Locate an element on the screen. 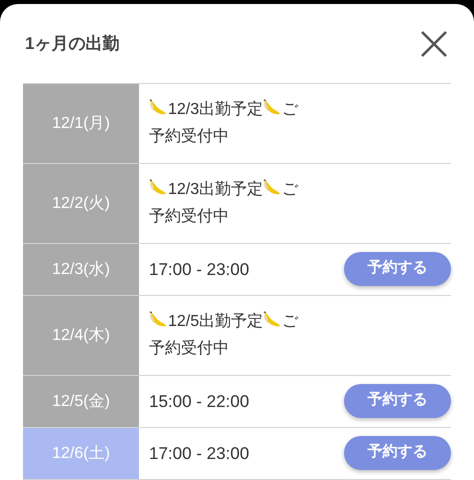 The image size is (474, 480). shift-time: 15:00 - 22:00 is located at coordinates (199, 401).